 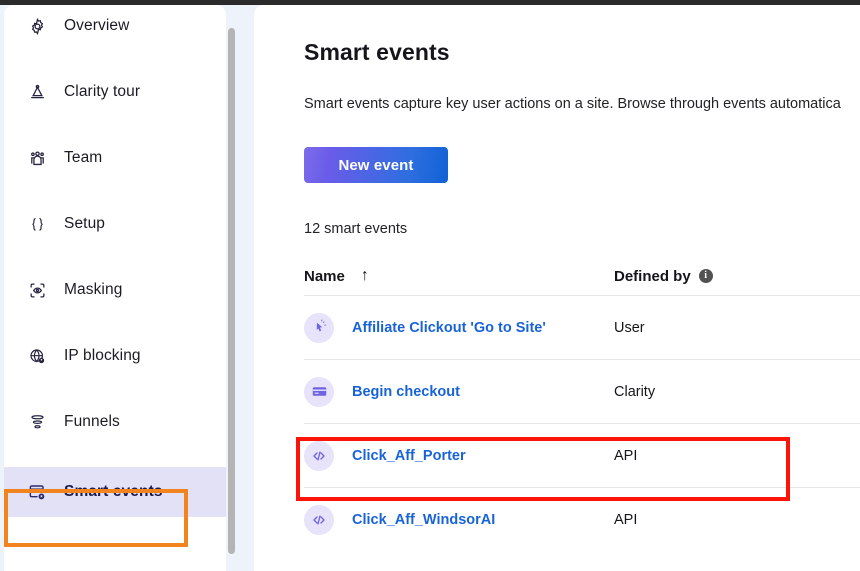 What do you see at coordinates (97, 25) in the screenshot?
I see `sidebar-item-label: Overview` at bounding box center [97, 25].